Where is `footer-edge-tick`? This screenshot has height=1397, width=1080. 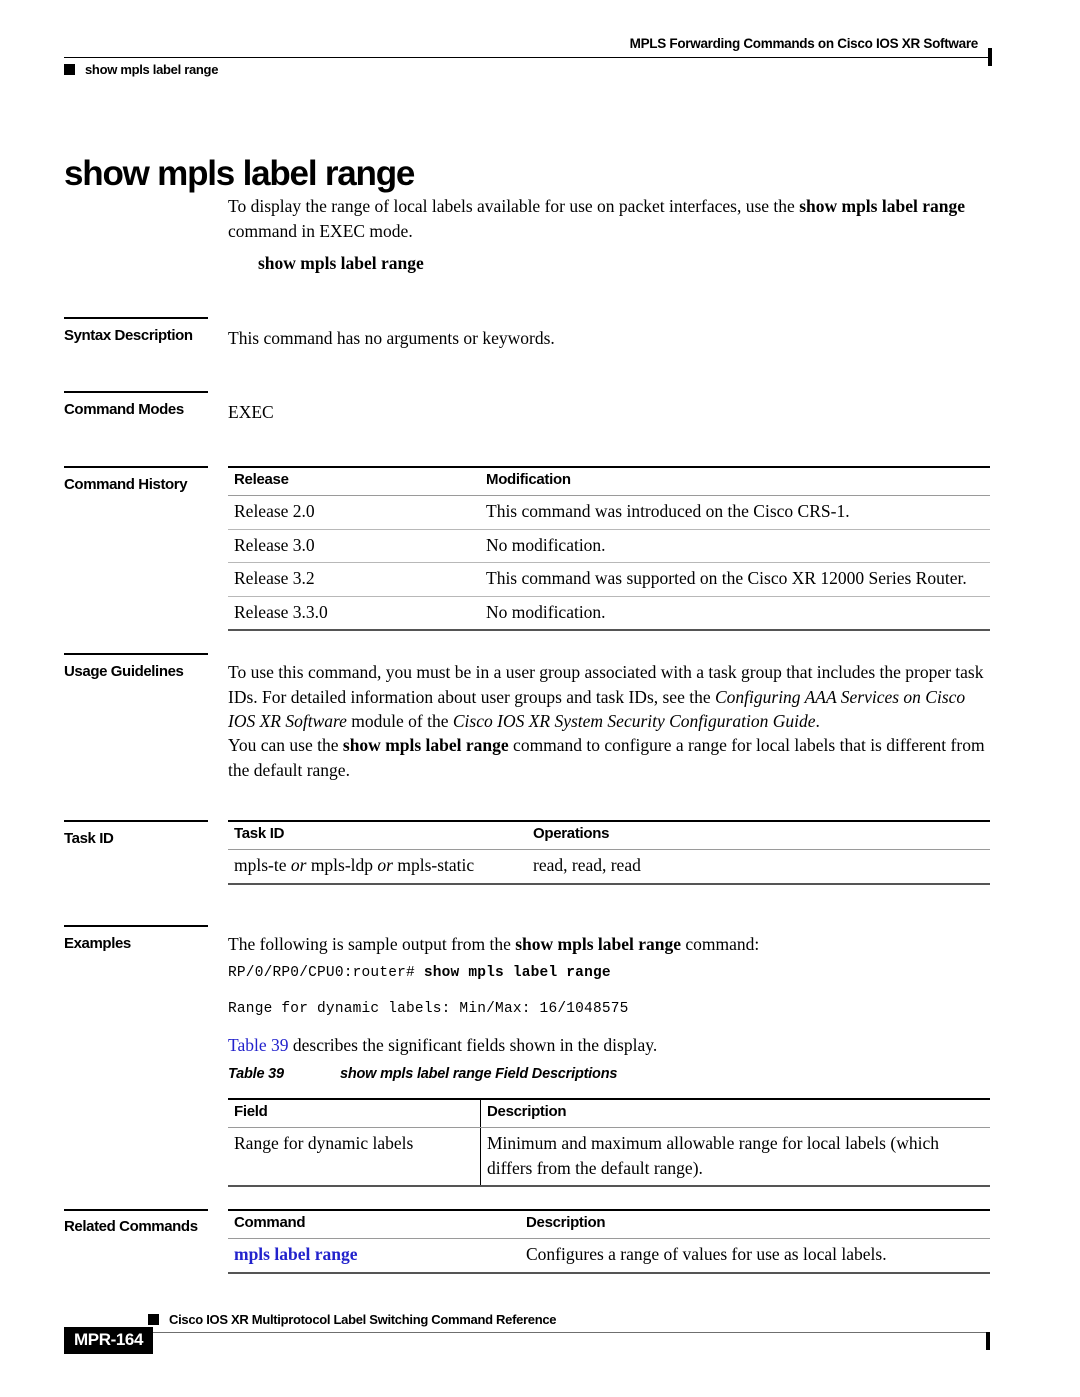
footer-edge-tick is located at coordinates (988, 1341).